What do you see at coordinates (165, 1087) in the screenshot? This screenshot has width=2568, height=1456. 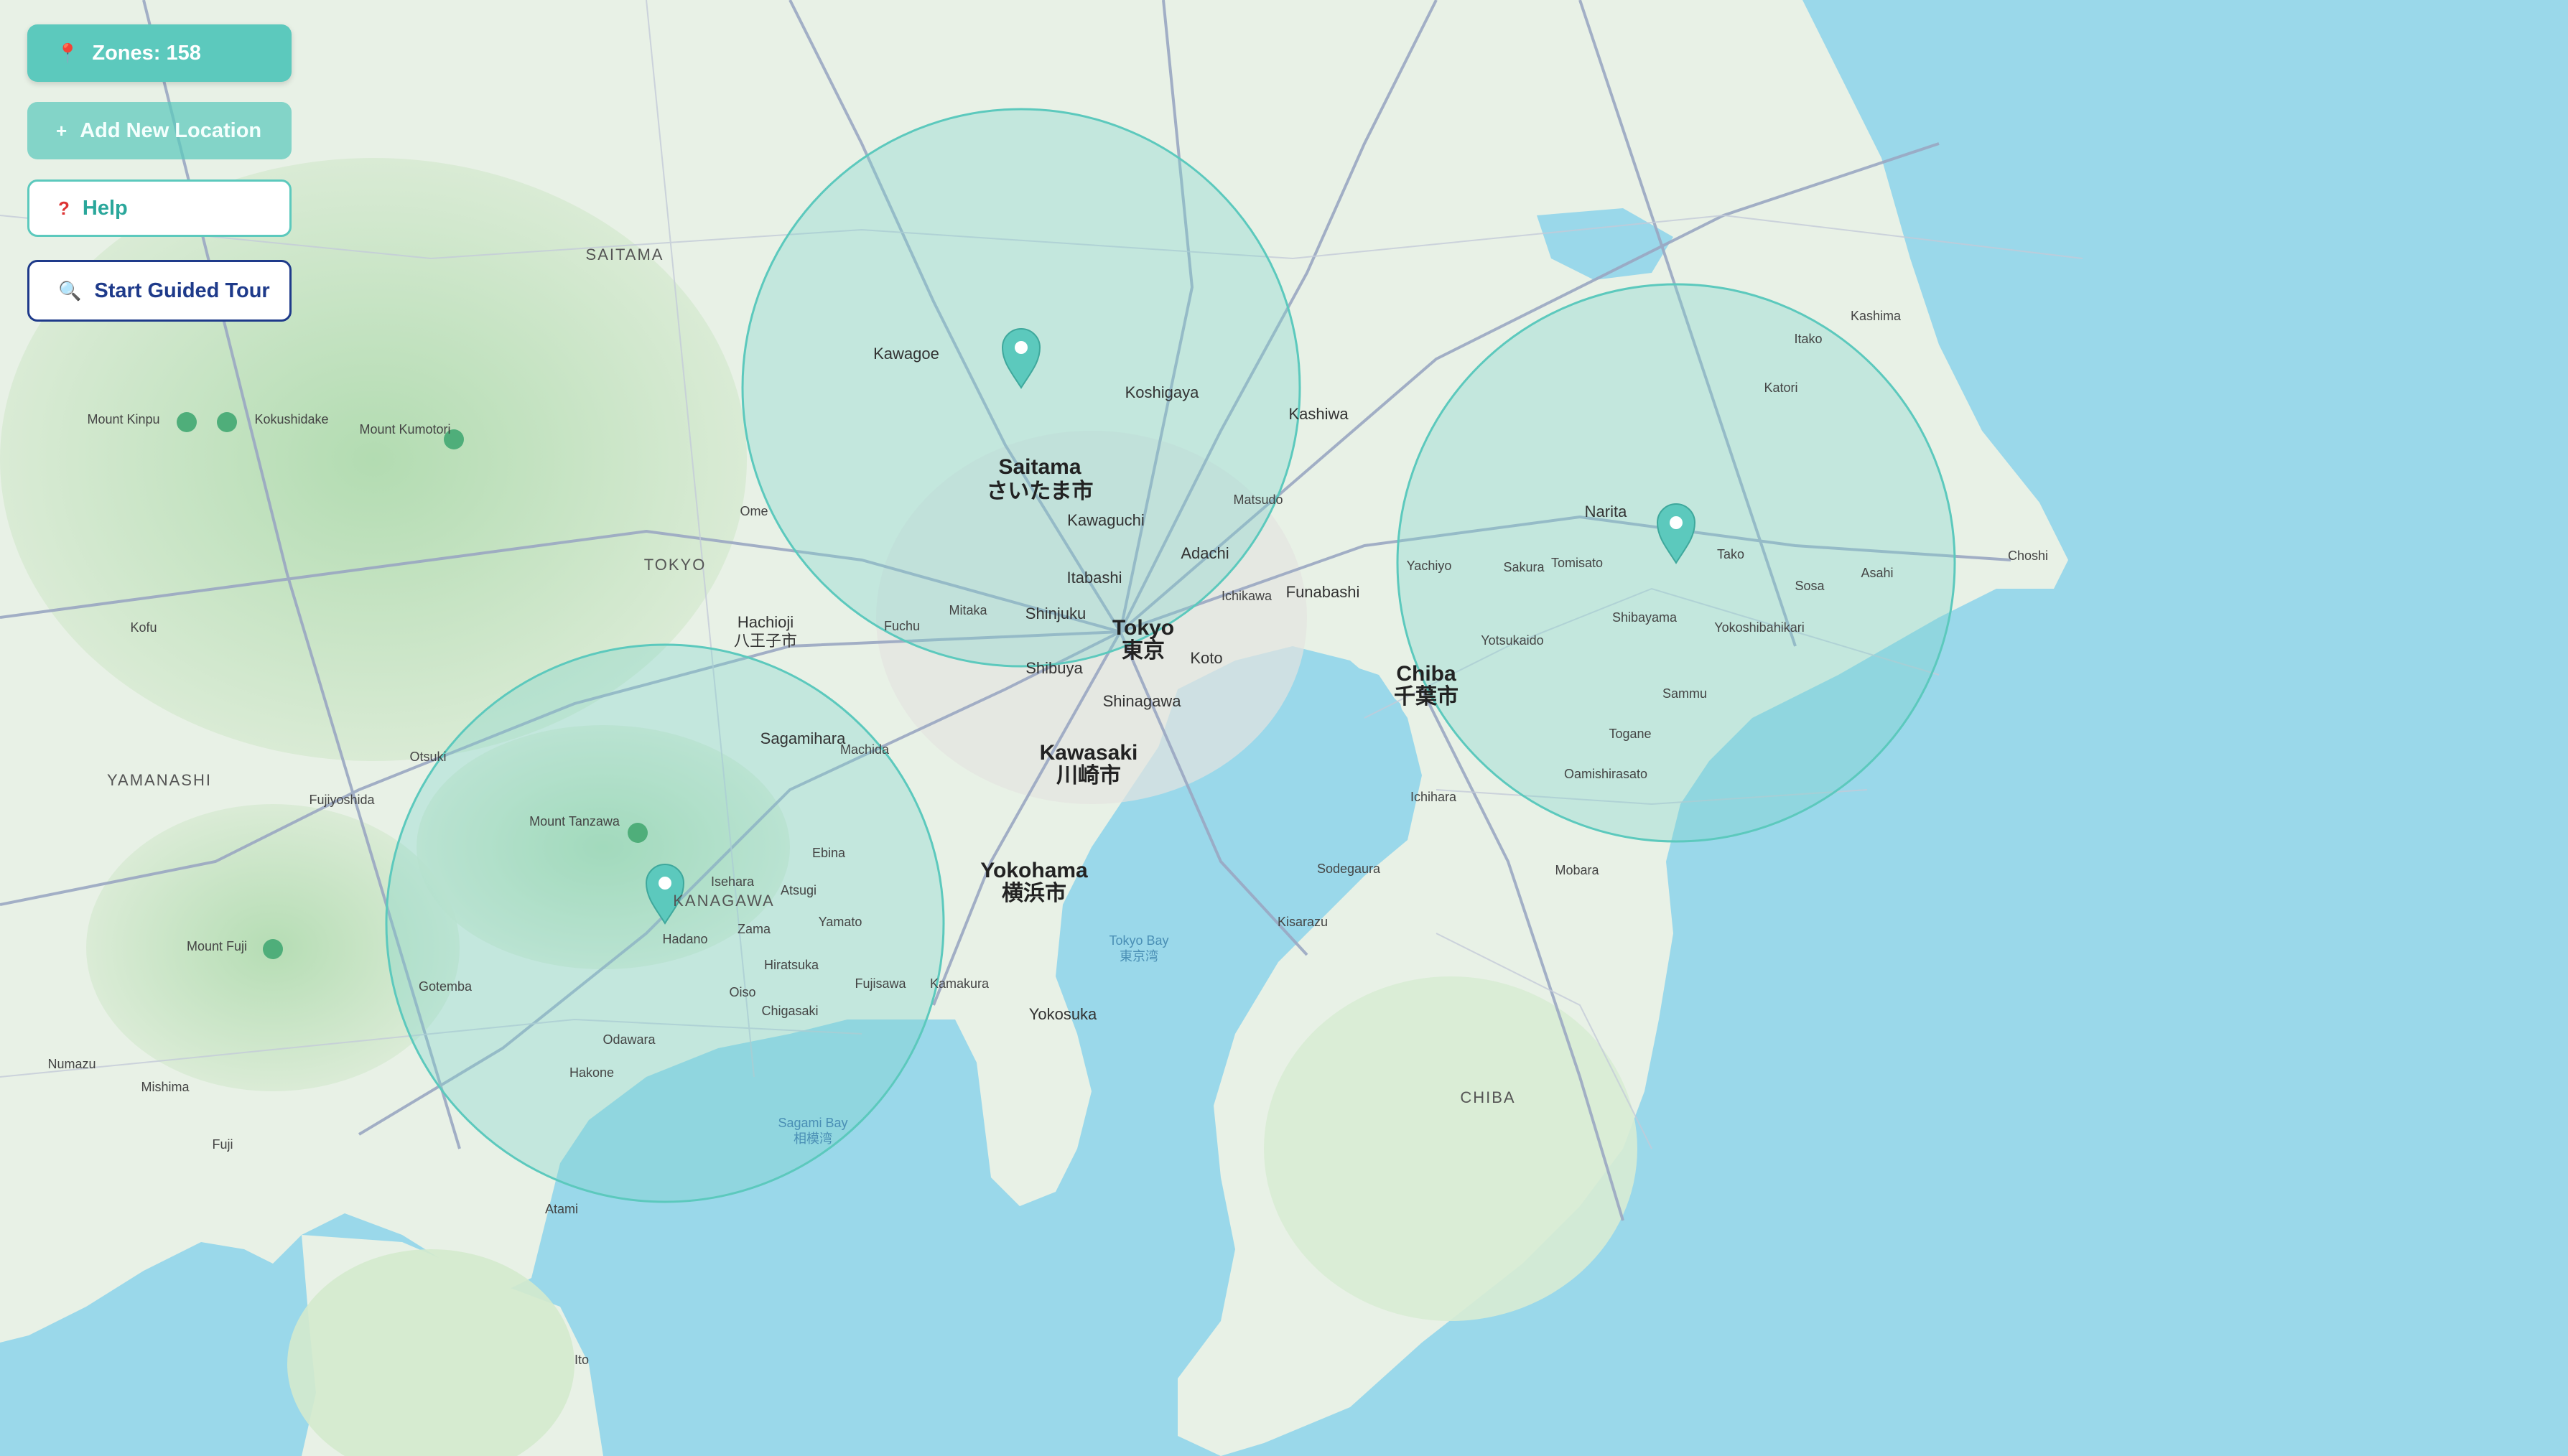 I see `city-label: Mishima` at bounding box center [165, 1087].